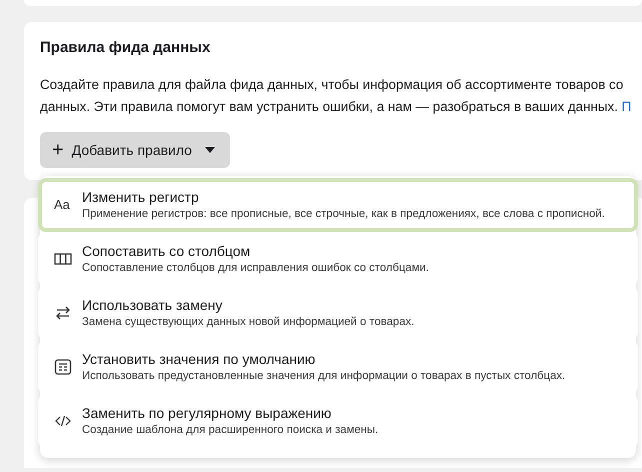 The image size is (642, 472). I want to click on swap-arrows-icon, so click(63, 313).